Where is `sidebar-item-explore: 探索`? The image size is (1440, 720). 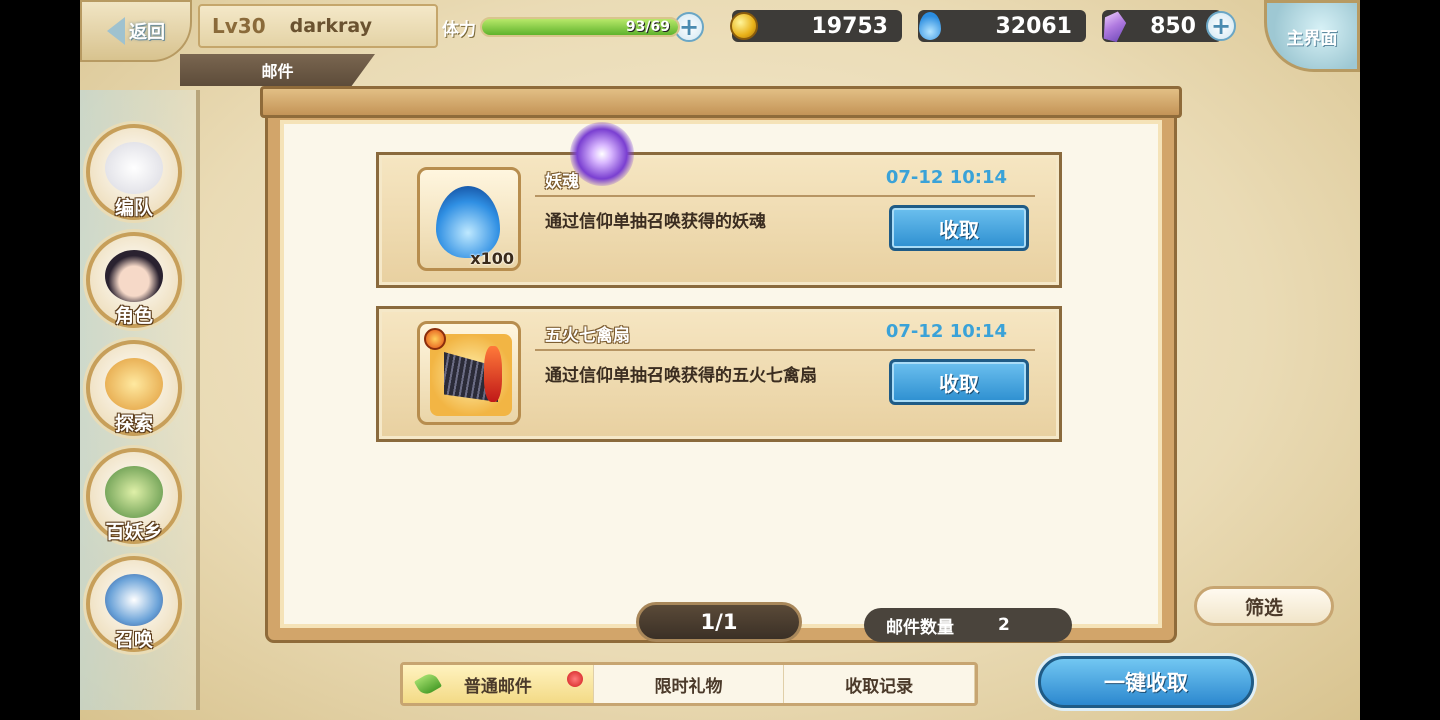
sidebar-item-explore: 探索 is located at coordinates (134, 388).